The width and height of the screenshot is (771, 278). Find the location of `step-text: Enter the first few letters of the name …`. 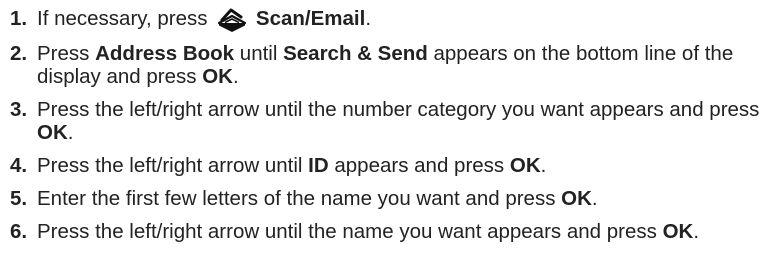

step-text: Enter the first few letters of the name … is located at coordinates (317, 198).